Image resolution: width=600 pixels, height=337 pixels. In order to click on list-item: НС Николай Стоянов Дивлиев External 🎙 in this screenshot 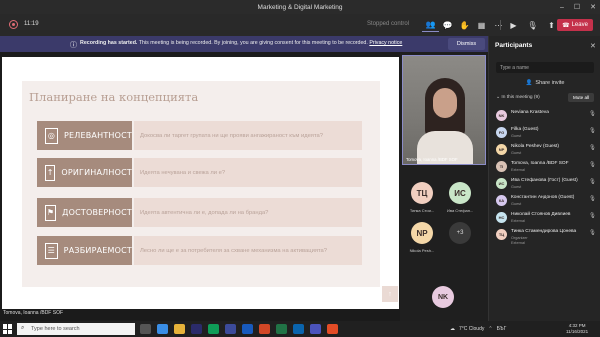, I will do `click(546, 218)`.